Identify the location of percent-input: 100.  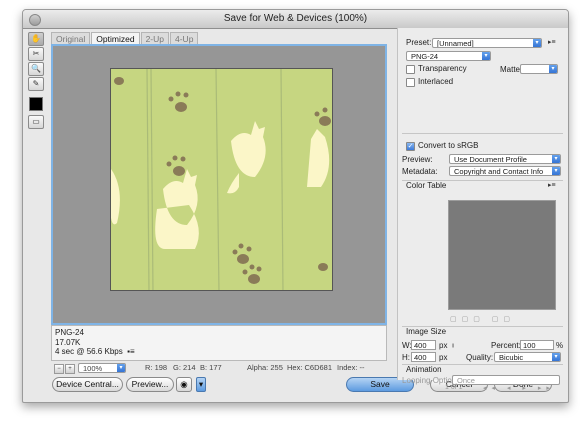
(537, 345).